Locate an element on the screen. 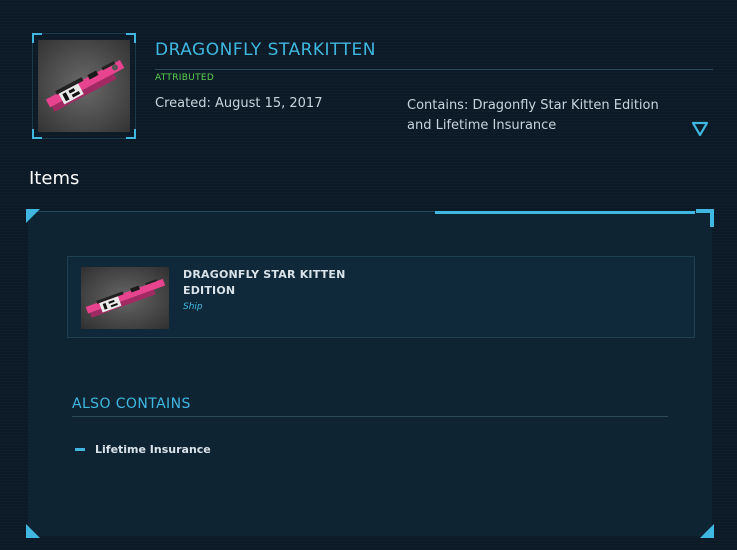 Image resolution: width=737 pixels, height=550 pixels. also-contains-title: ALSO CONTAINS is located at coordinates (131, 404).